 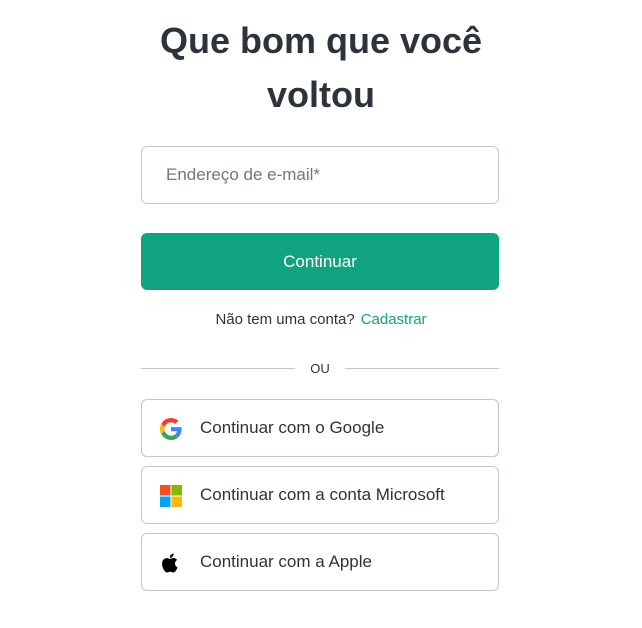 What do you see at coordinates (321, 40) in the screenshot?
I see `page-title-line-1: Que bom que você` at bounding box center [321, 40].